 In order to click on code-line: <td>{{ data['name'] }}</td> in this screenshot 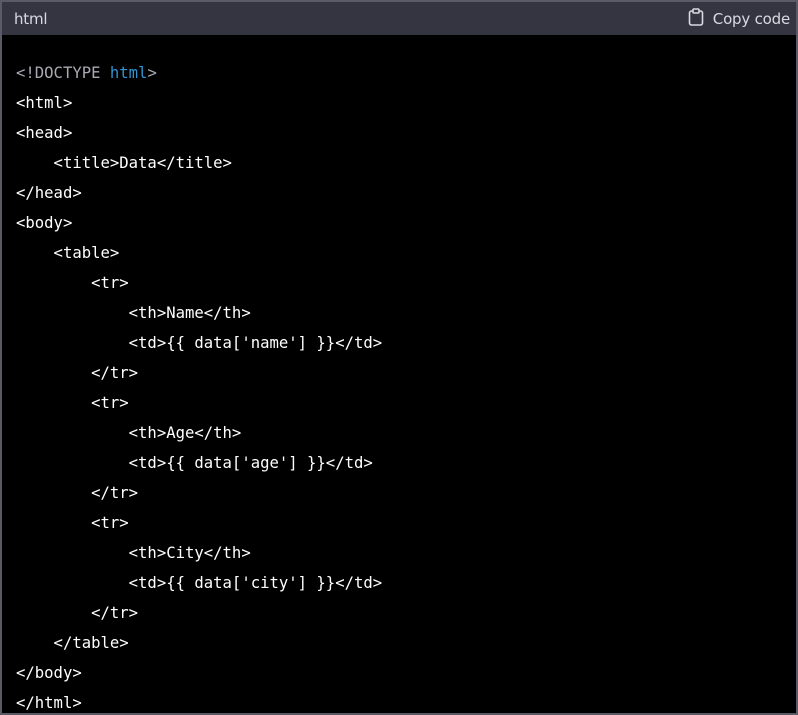, I will do `click(199, 343)`.